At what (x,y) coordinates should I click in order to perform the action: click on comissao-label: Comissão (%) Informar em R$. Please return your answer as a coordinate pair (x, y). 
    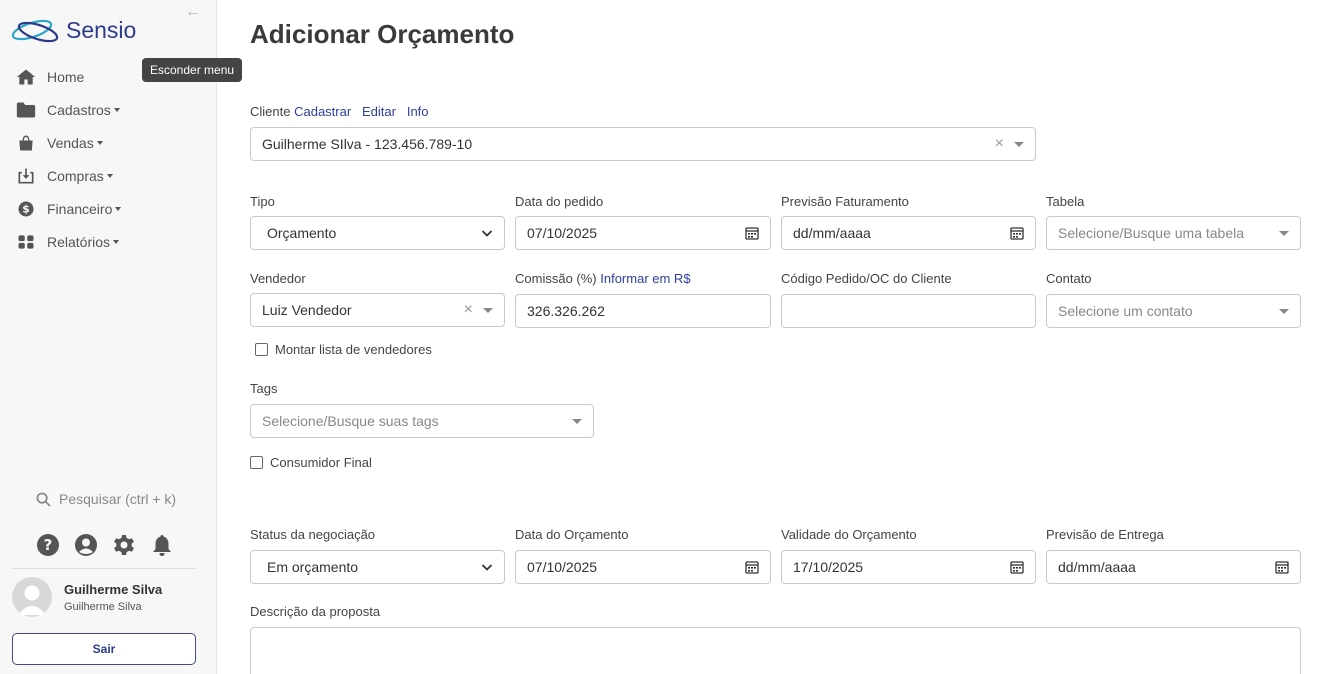
    Looking at the image, I should click on (603, 278).